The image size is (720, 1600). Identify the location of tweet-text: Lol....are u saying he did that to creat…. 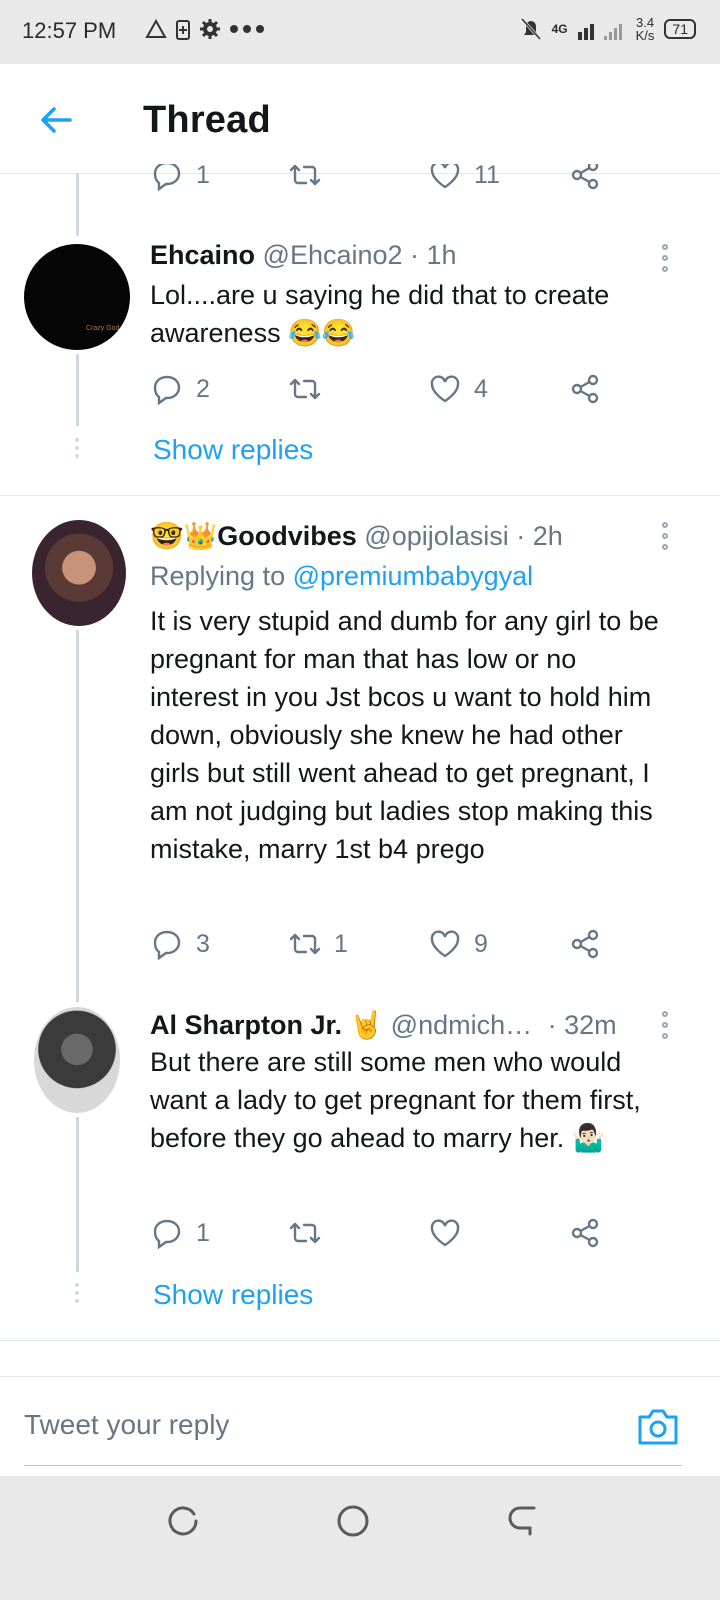
(380, 314).